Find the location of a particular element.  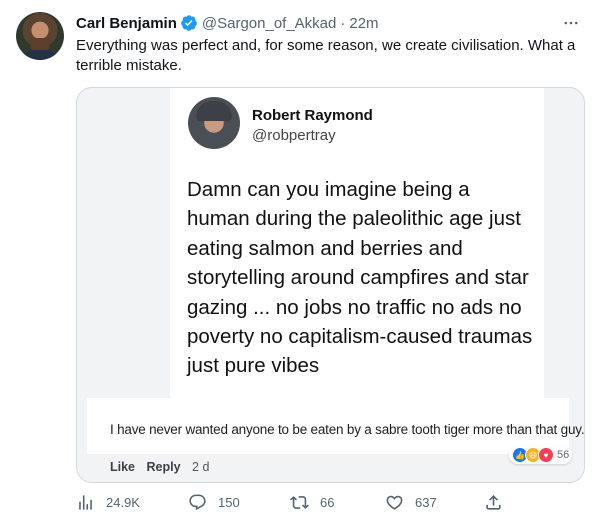

comment-reactions: 👍 😆 ♥ 56 is located at coordinates (541, 455).